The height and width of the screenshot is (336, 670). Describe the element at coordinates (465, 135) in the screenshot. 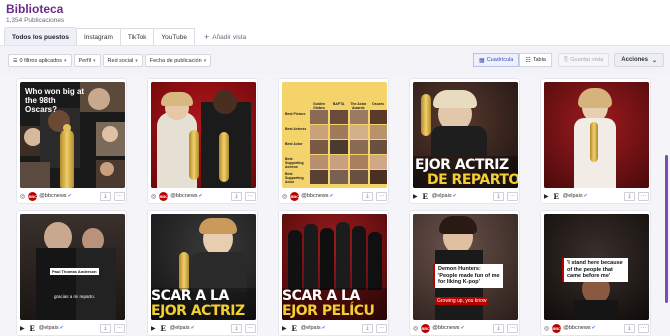

I see `media-thumbnail: EJOR ACTRIZ DE REPARTO` at that location.